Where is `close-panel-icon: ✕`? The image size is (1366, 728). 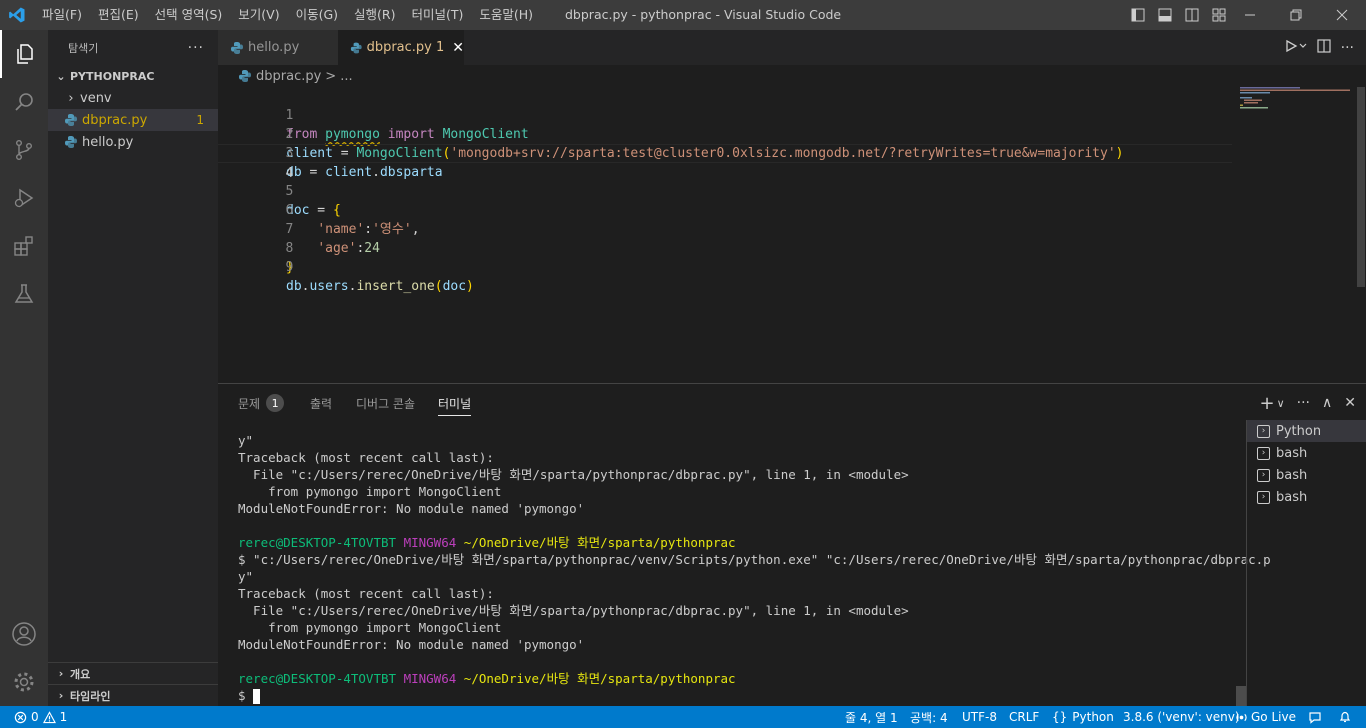 close-panel-icon: ✕ is located at coordinates (1350, 403).